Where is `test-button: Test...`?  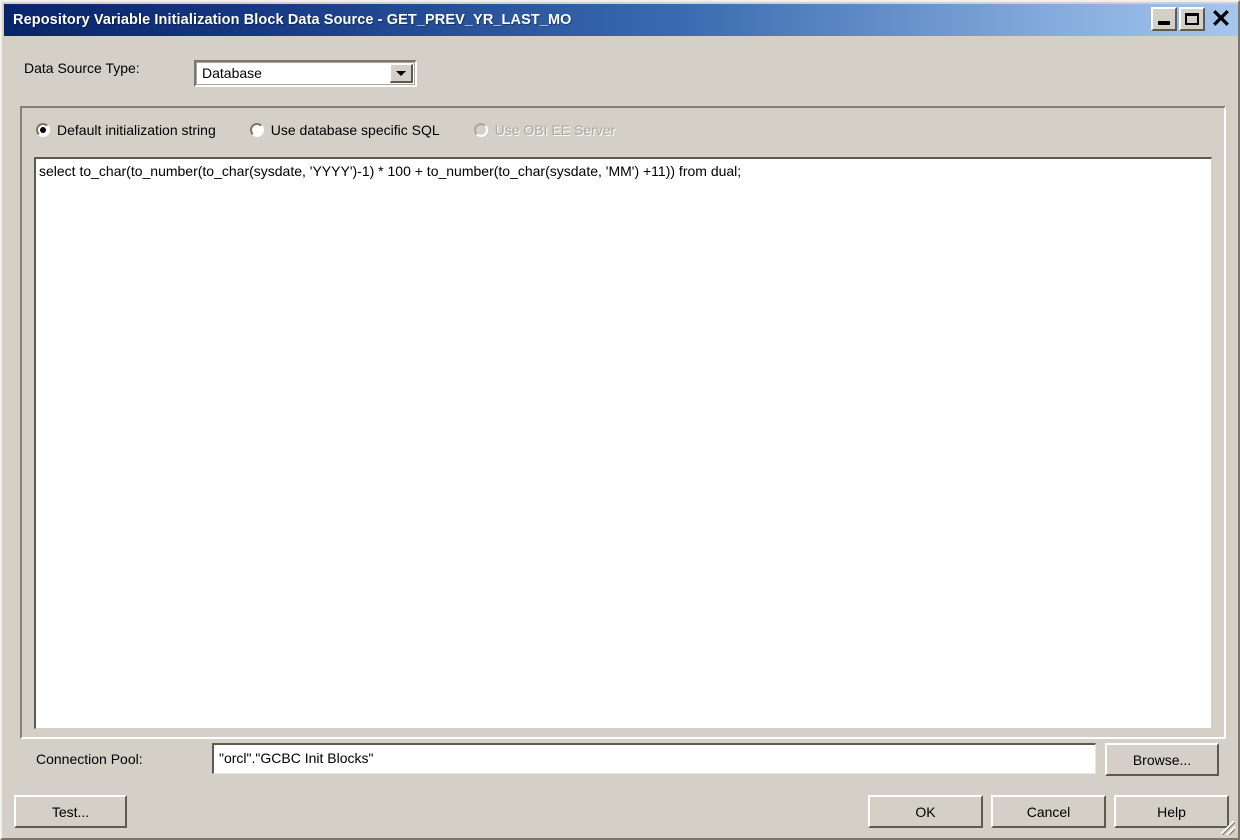
test-button: Test... is located at coordinates (70, 811).